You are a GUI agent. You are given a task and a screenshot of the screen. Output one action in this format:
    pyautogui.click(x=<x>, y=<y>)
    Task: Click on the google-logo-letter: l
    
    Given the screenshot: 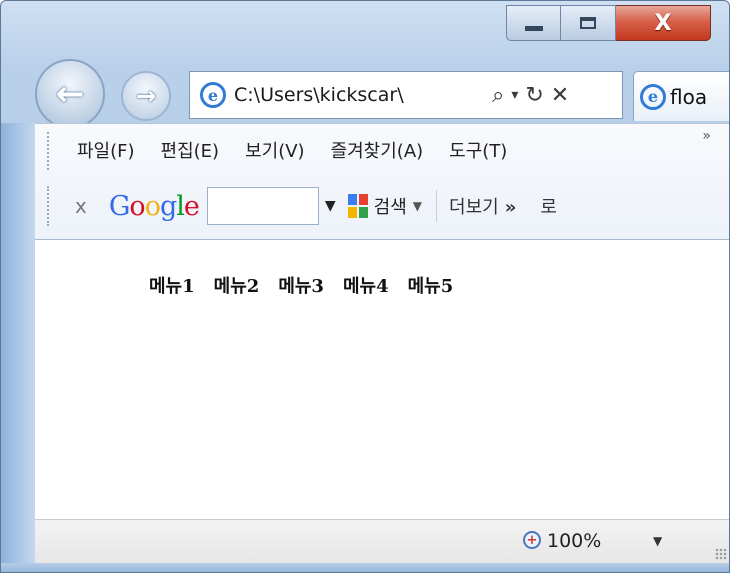 What is the action you would take?
    pyautogui.click(x=180, y=206)
    